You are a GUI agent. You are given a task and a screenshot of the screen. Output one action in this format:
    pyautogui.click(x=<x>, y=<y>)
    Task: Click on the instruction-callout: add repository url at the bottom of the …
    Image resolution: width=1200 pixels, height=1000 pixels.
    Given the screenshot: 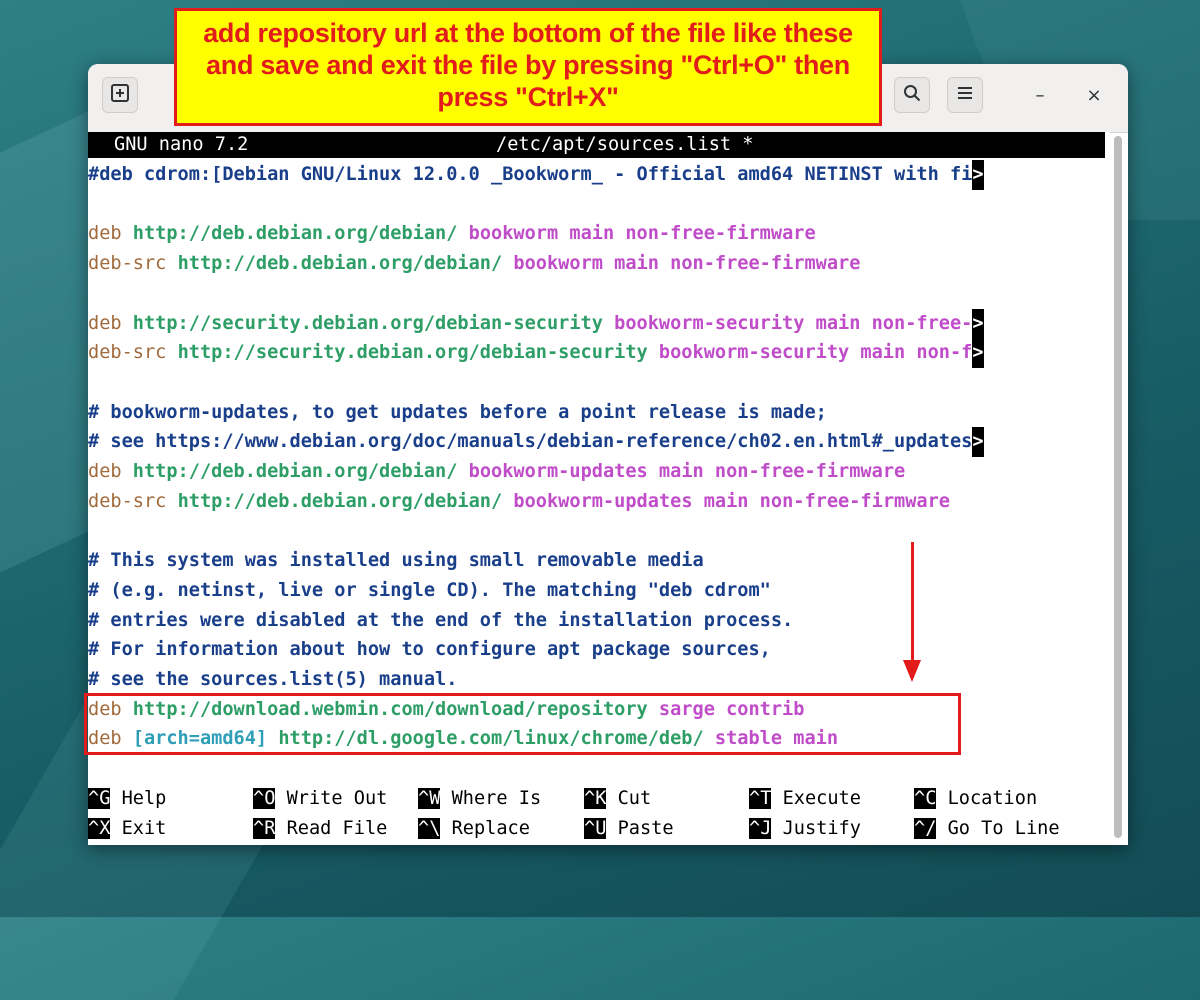 What is the action you would take?
    pyautogui.click(x=528, y=67)
    